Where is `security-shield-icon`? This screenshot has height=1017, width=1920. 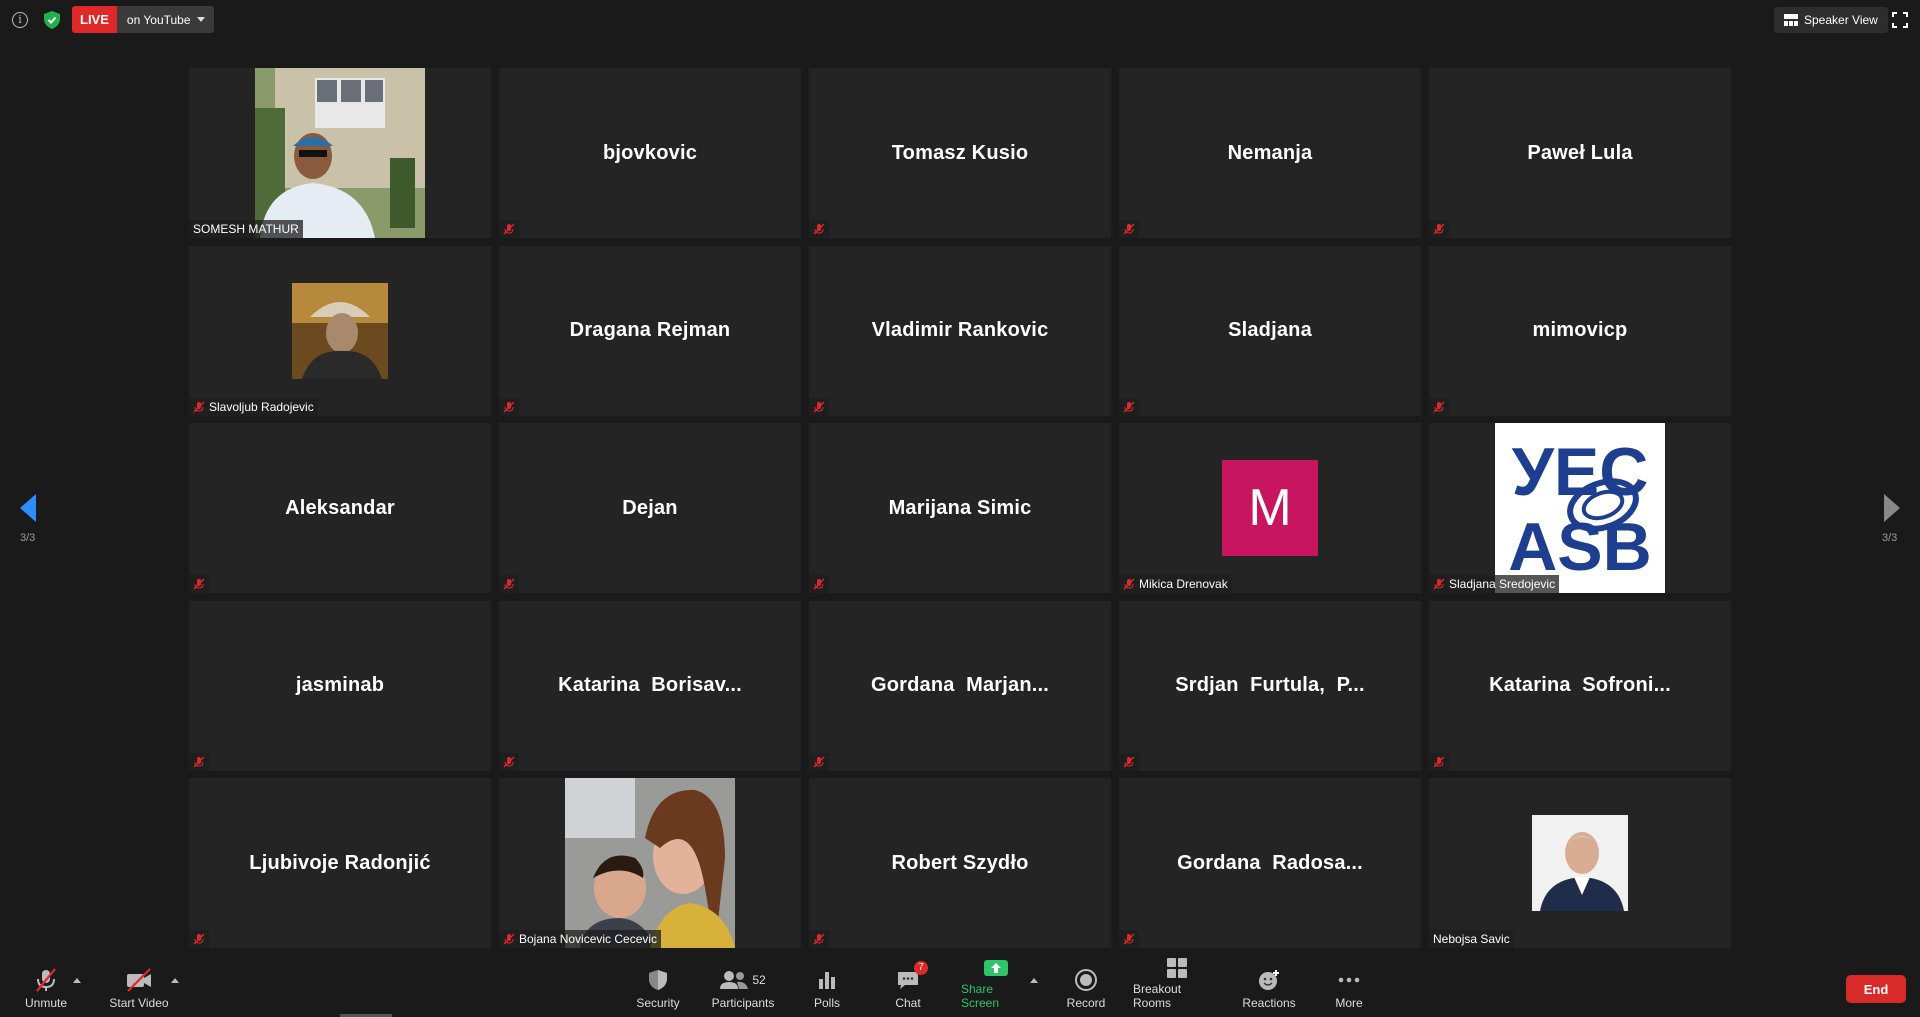
security-shield-icon is located at coordinates (658, 980).